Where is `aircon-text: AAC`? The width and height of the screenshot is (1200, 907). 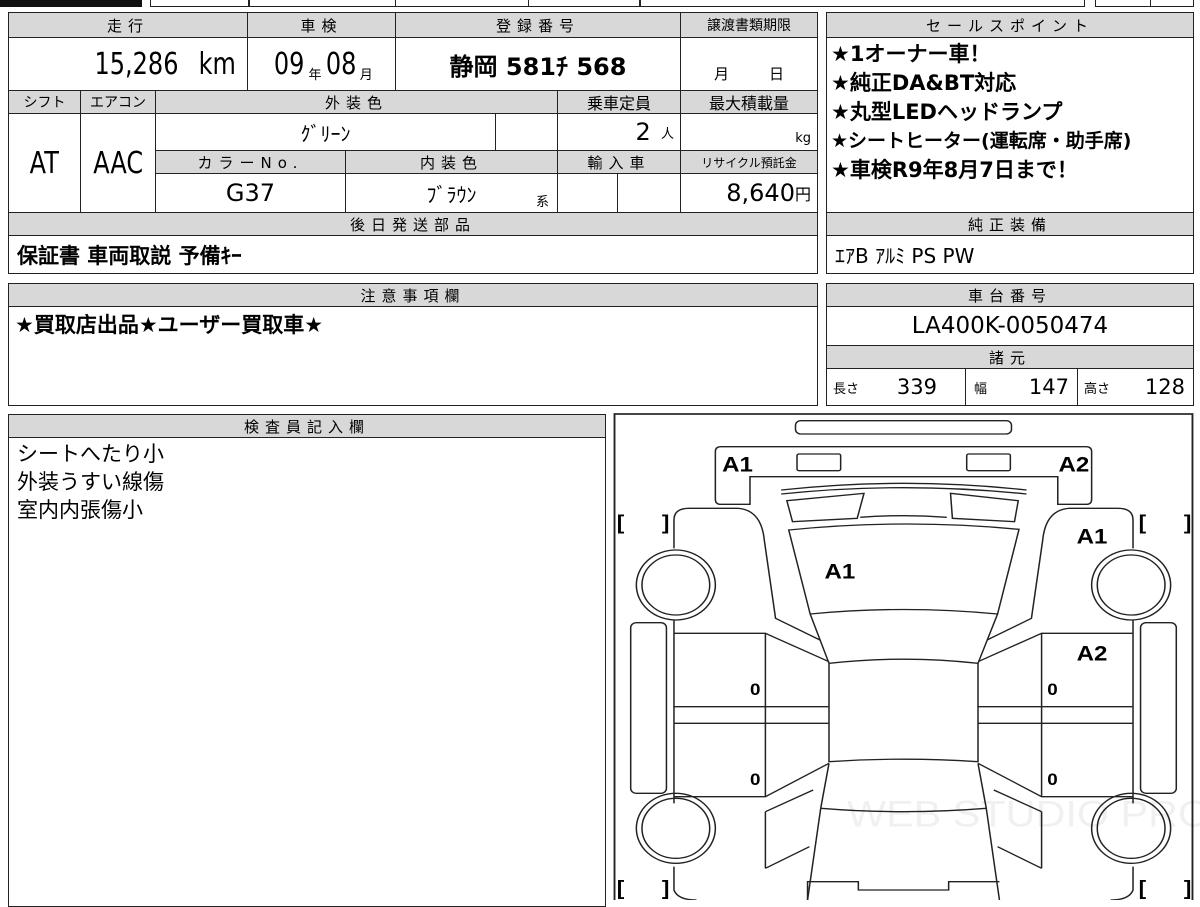 aircon-text: AAC is located at coordinates (118, 163).